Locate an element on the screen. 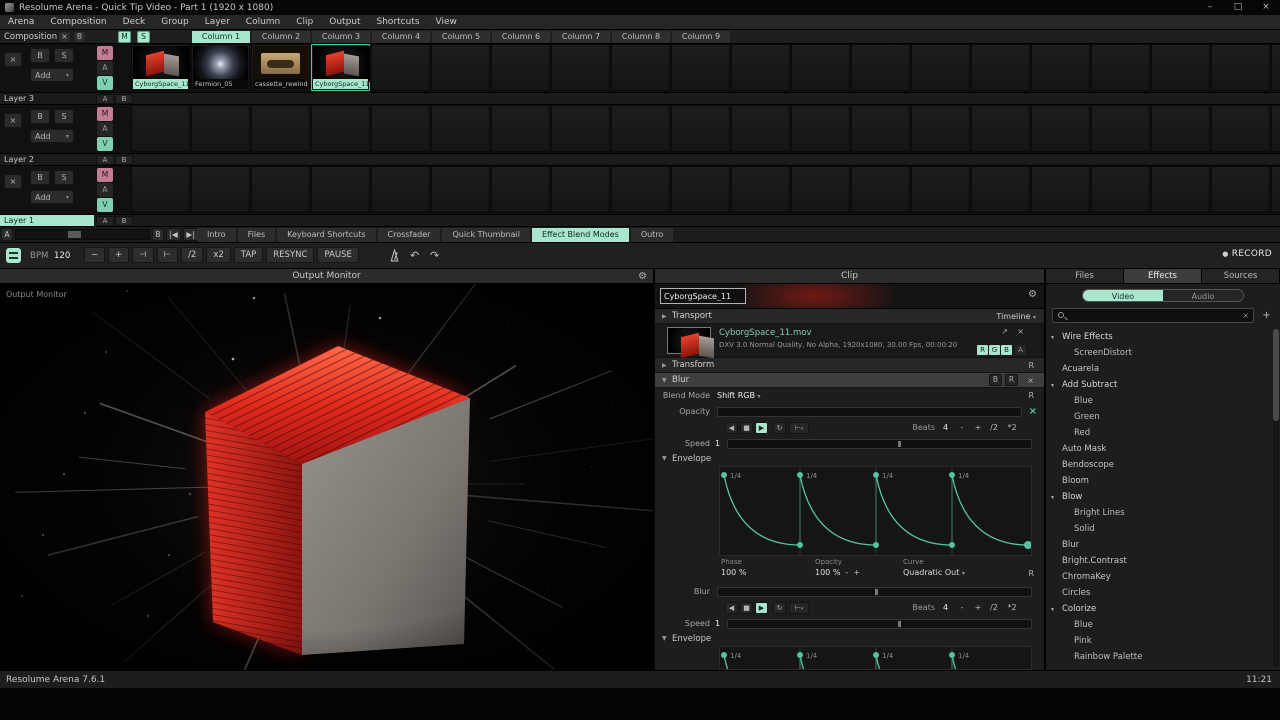 The width and height of the screenshot is (1280, 720). composition-progress-bar is located at coordinates (82, 234).